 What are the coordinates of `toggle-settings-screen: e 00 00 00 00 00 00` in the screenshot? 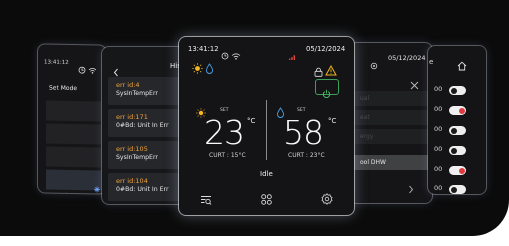 It's located at (457, 120).